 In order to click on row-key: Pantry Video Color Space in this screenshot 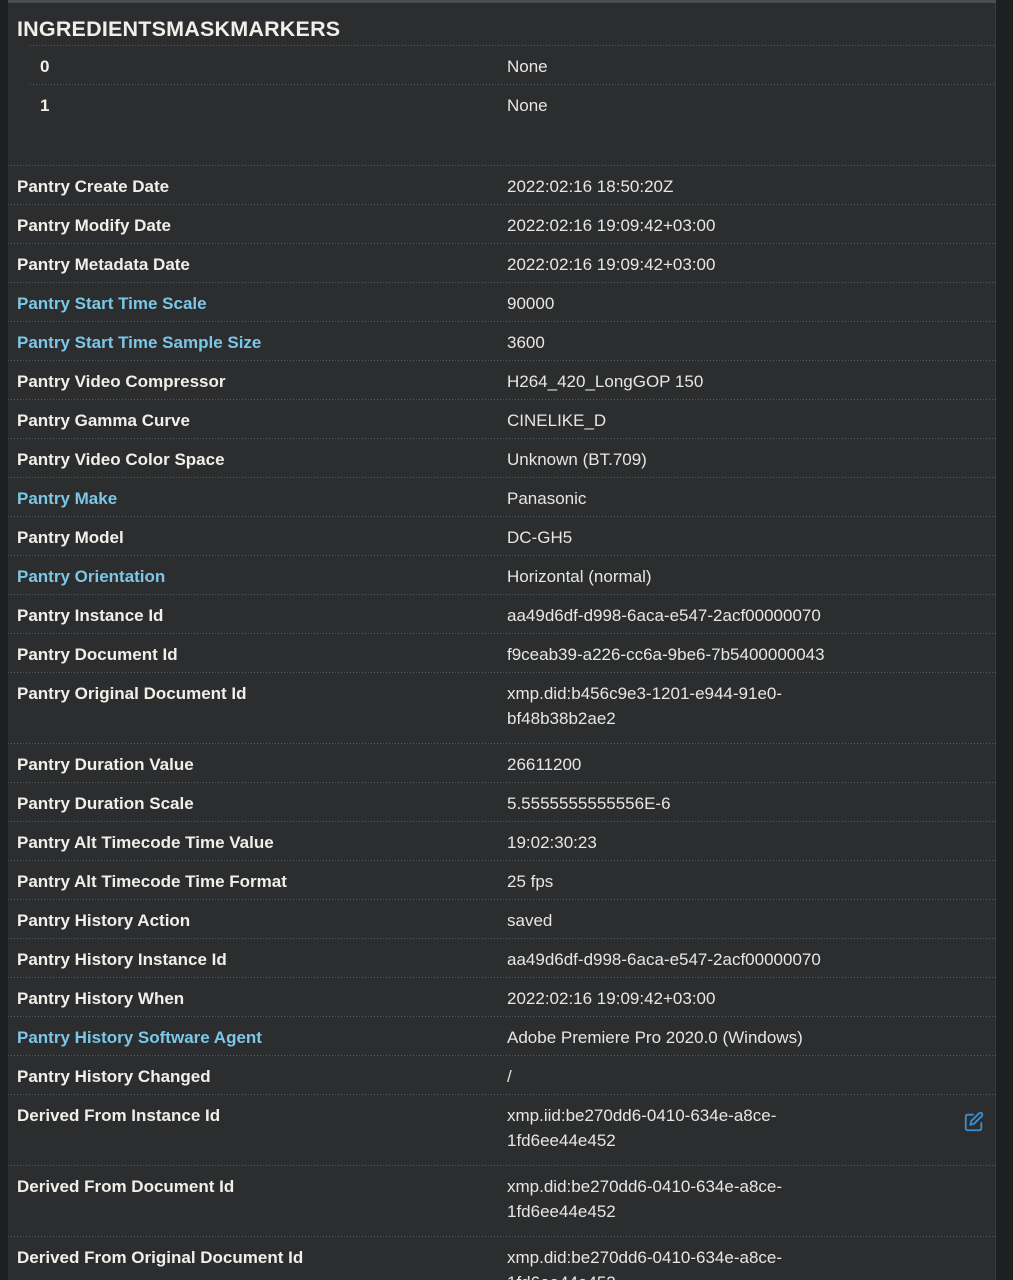, I will do `click(121, 459)`.